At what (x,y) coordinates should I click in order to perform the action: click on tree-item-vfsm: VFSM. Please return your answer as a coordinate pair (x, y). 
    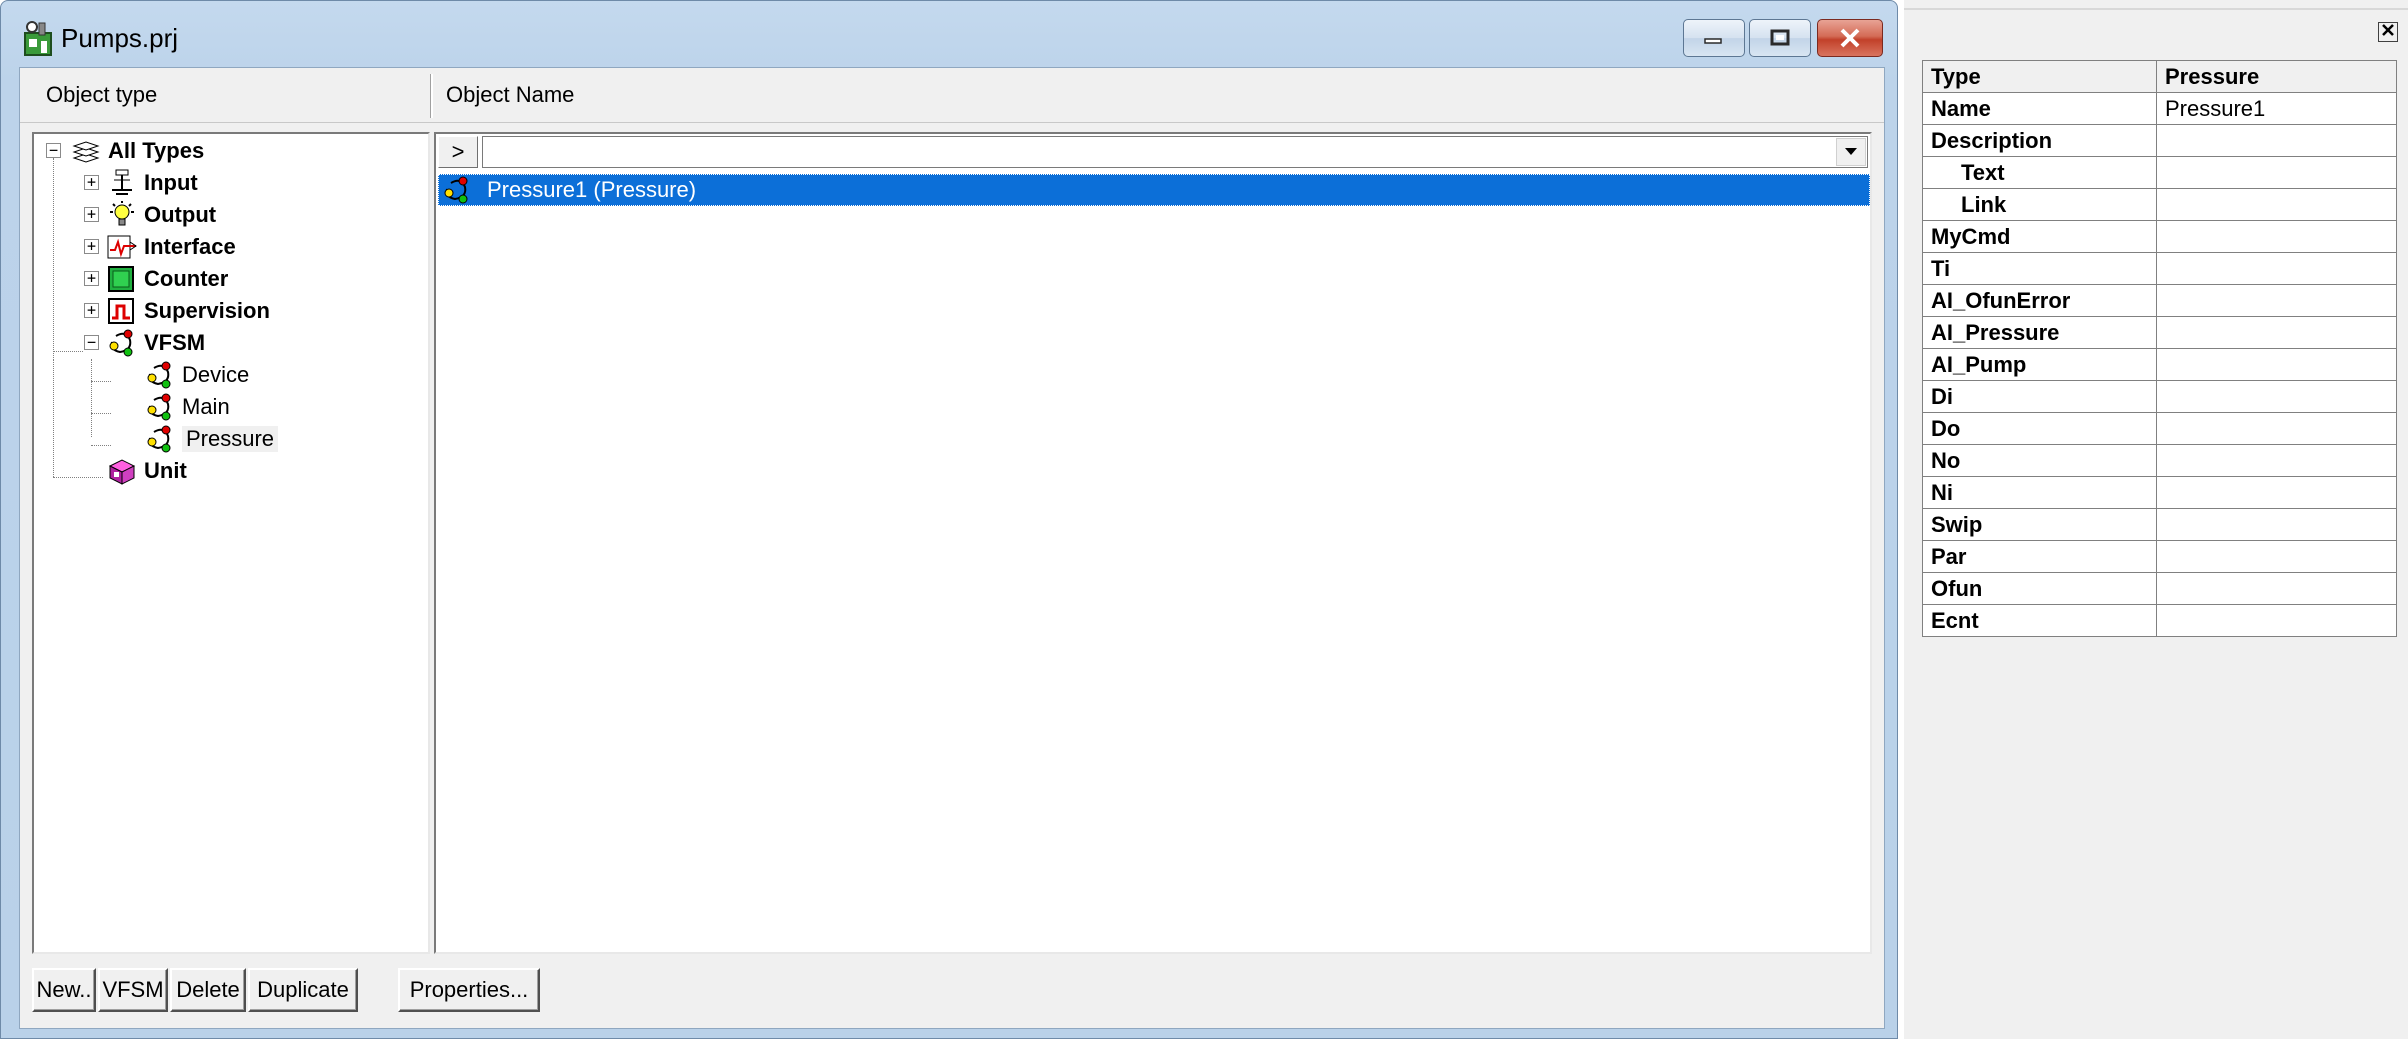
    Looking at the image, I should click on (155, 343).